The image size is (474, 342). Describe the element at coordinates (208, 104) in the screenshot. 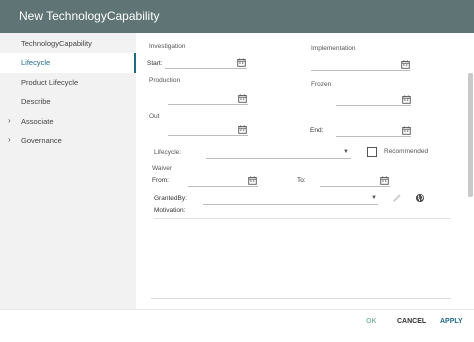

I see `production-date-underline` at that location.